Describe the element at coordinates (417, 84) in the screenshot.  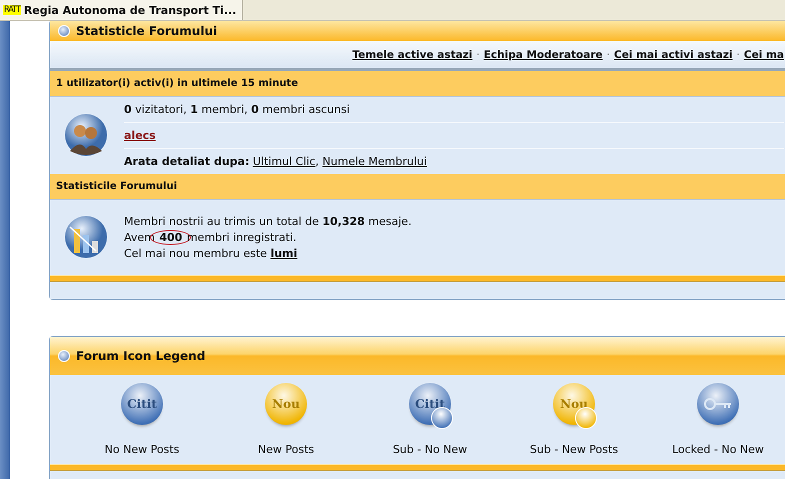
I see `section-header: 1 utilizator(i) activ(i) in ultimele 15 minute` at that location.